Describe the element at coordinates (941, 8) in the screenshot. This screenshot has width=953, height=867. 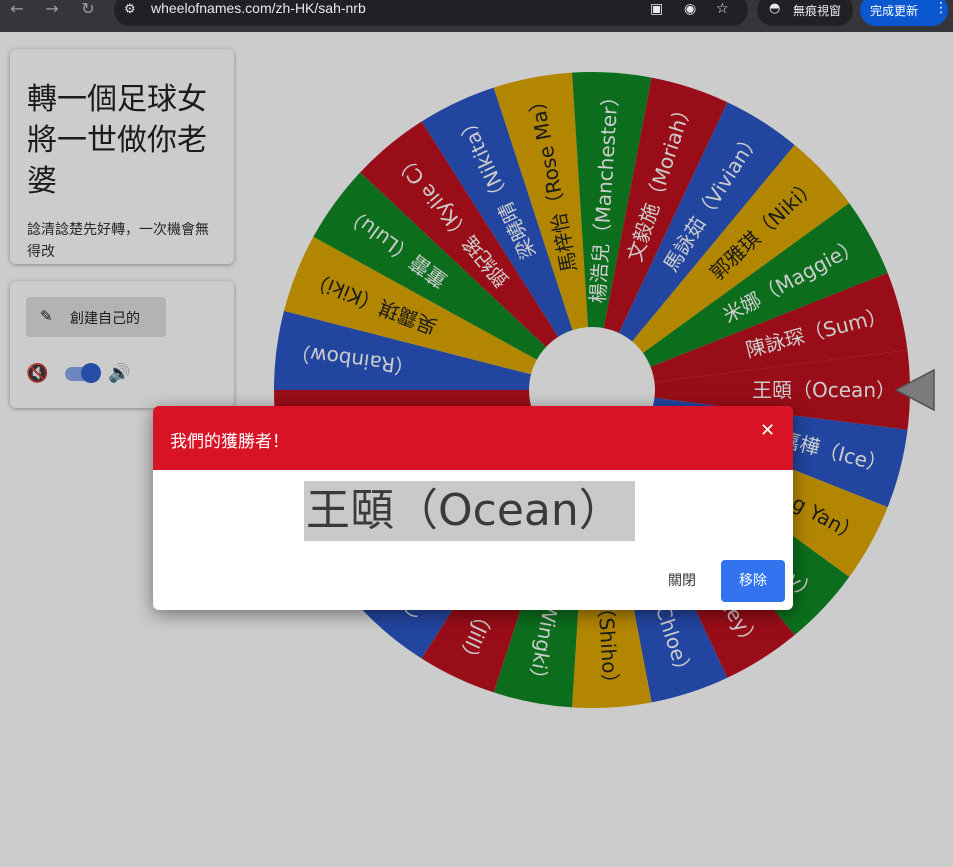
I see `more-menu-icon: ⋮` at that location.